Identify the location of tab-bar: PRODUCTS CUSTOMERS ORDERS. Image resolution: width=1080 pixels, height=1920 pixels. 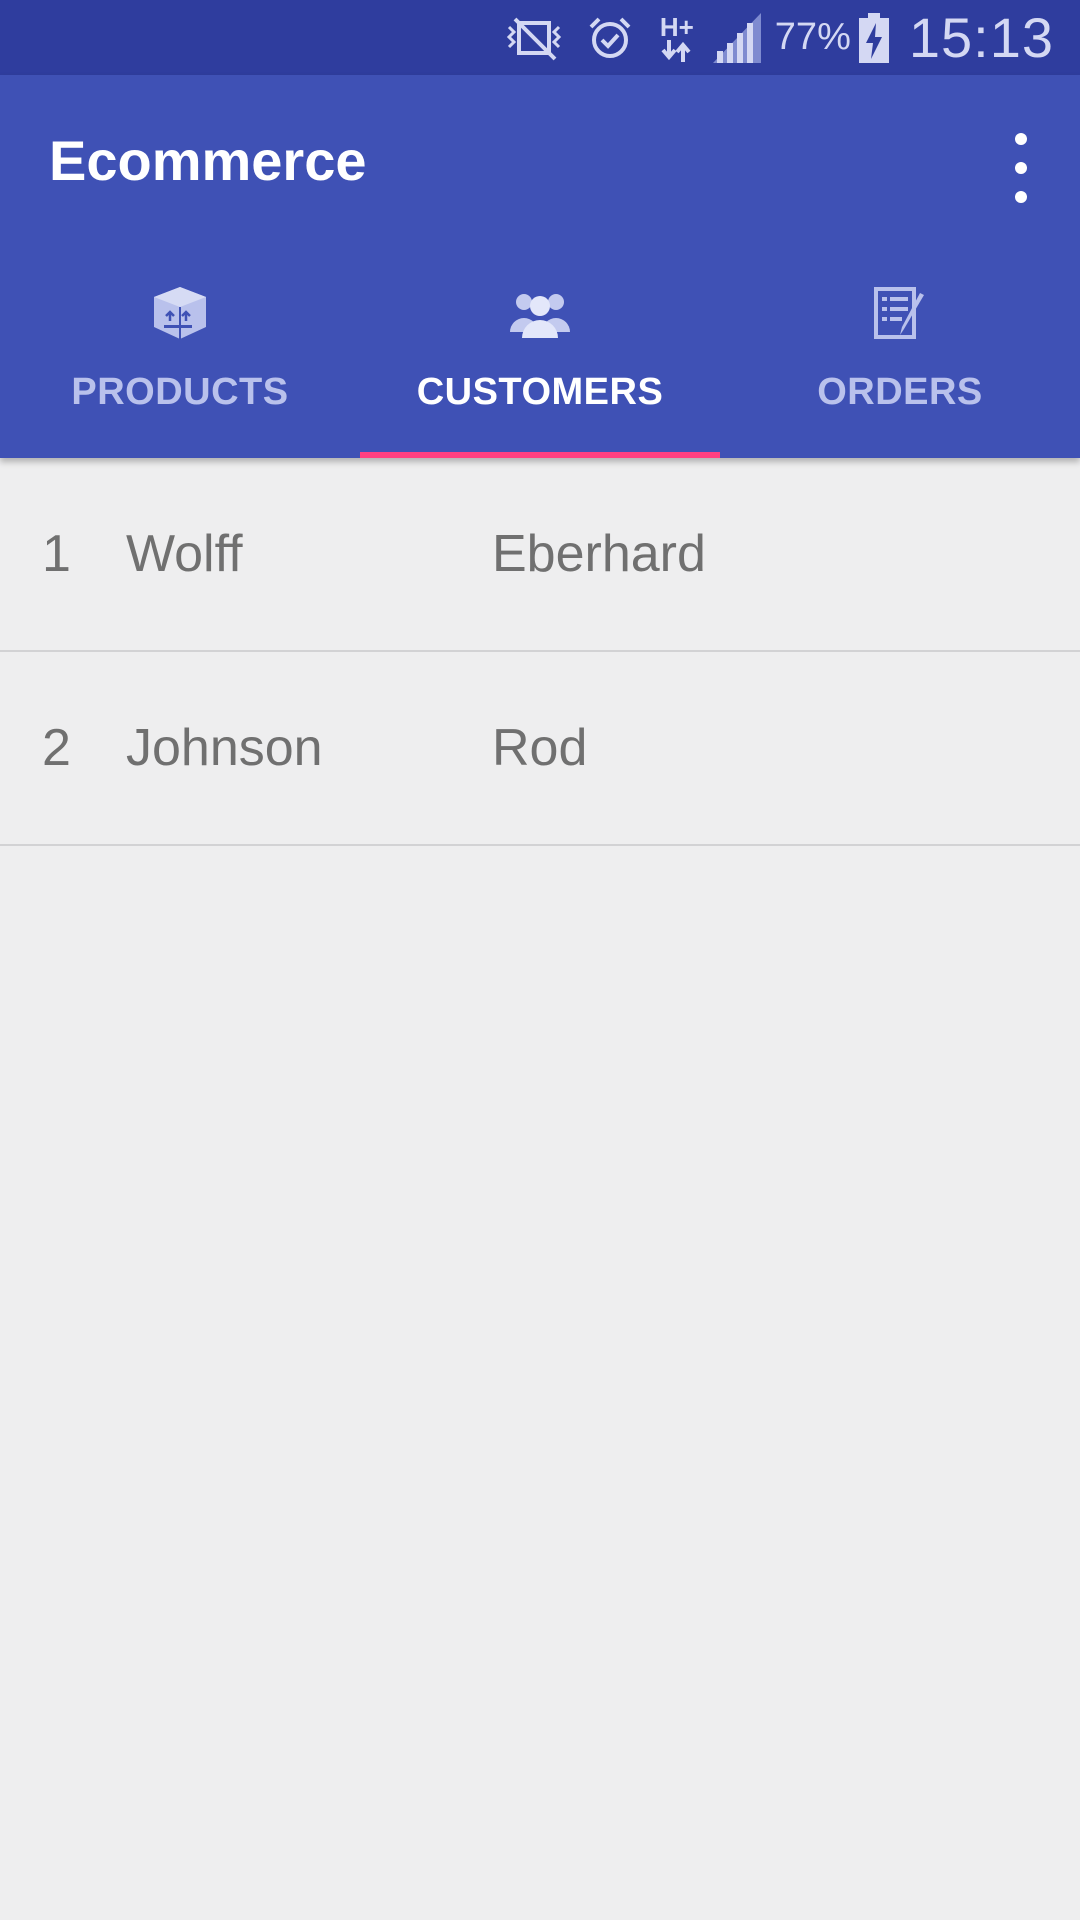
(540, 351).